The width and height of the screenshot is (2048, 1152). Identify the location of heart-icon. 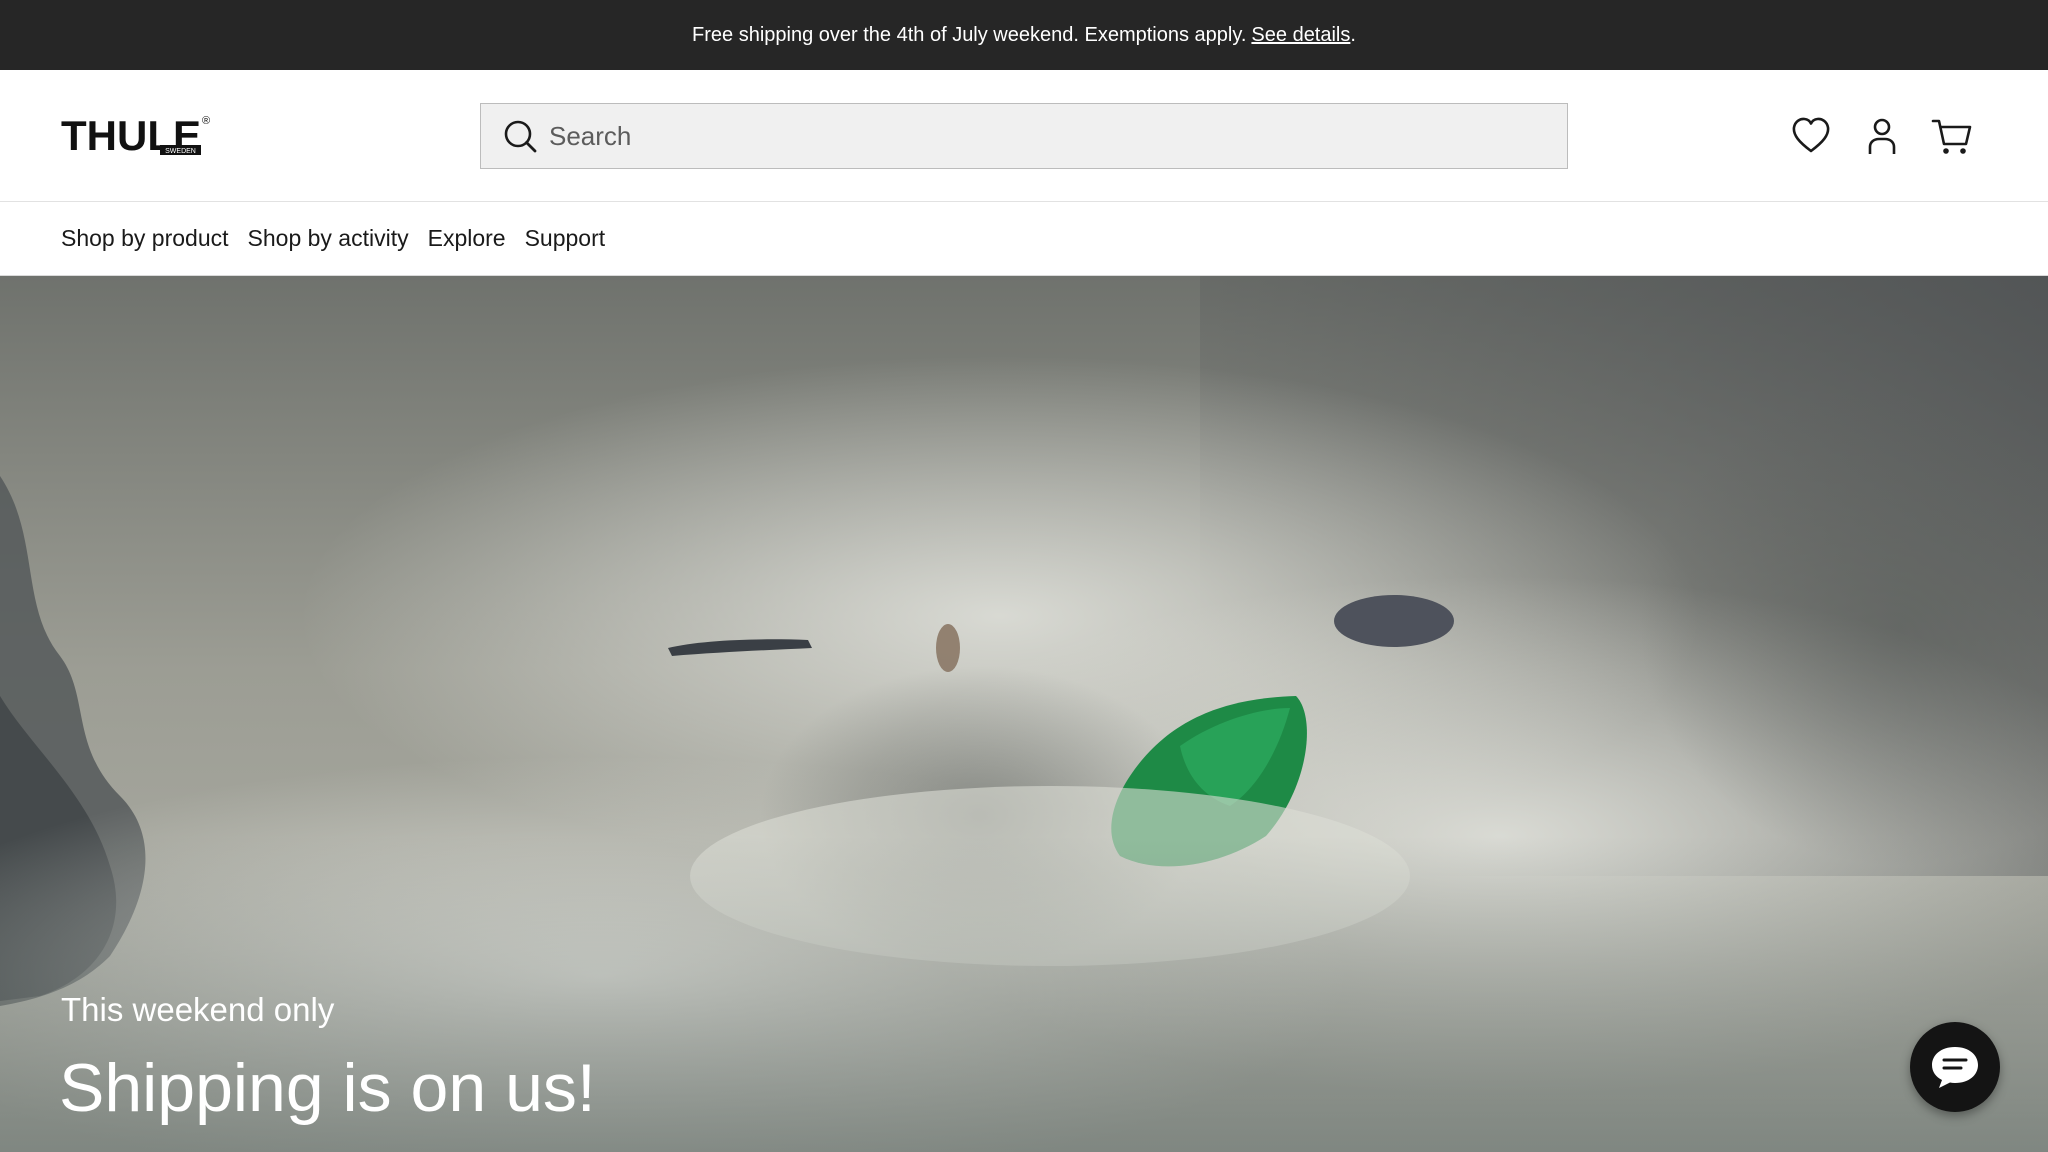
(1811, 136).